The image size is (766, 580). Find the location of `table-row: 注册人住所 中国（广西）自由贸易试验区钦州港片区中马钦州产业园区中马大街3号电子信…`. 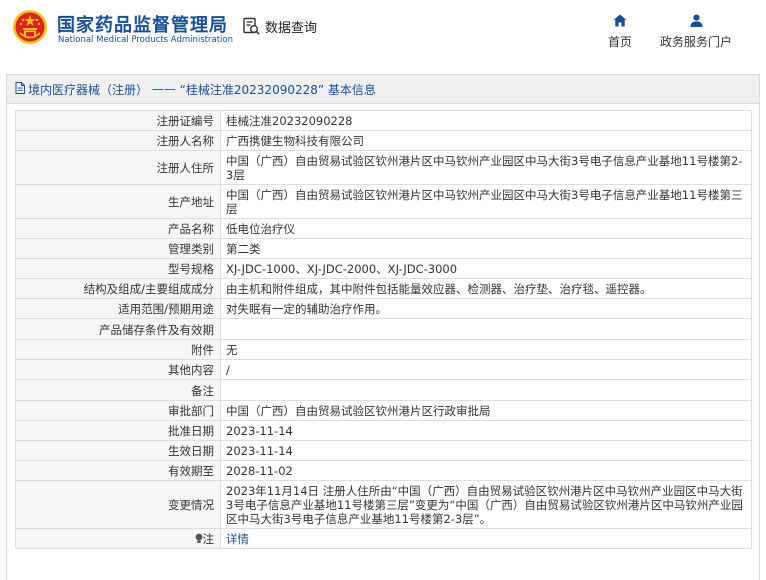

table-row: 注册人住所 中国（广西）自由贸易试验区钦州港片区中马钦州产业园区中马大街3号电子信… is located at coordinates (383, 167).